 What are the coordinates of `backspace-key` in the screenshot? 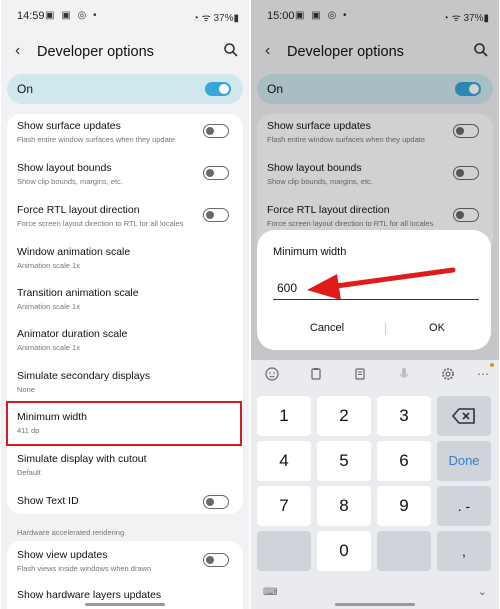 It's located at (464, 416).